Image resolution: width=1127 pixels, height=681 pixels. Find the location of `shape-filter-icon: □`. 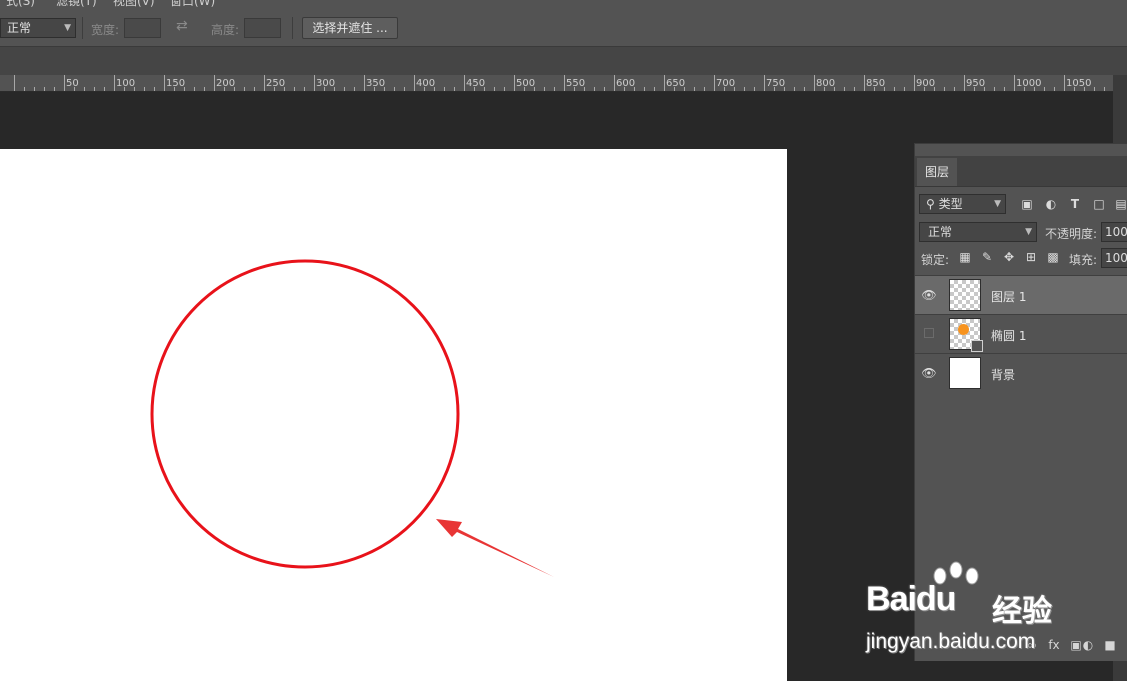

shape-filter-icon: □ is located at coordinates (1099, 204).